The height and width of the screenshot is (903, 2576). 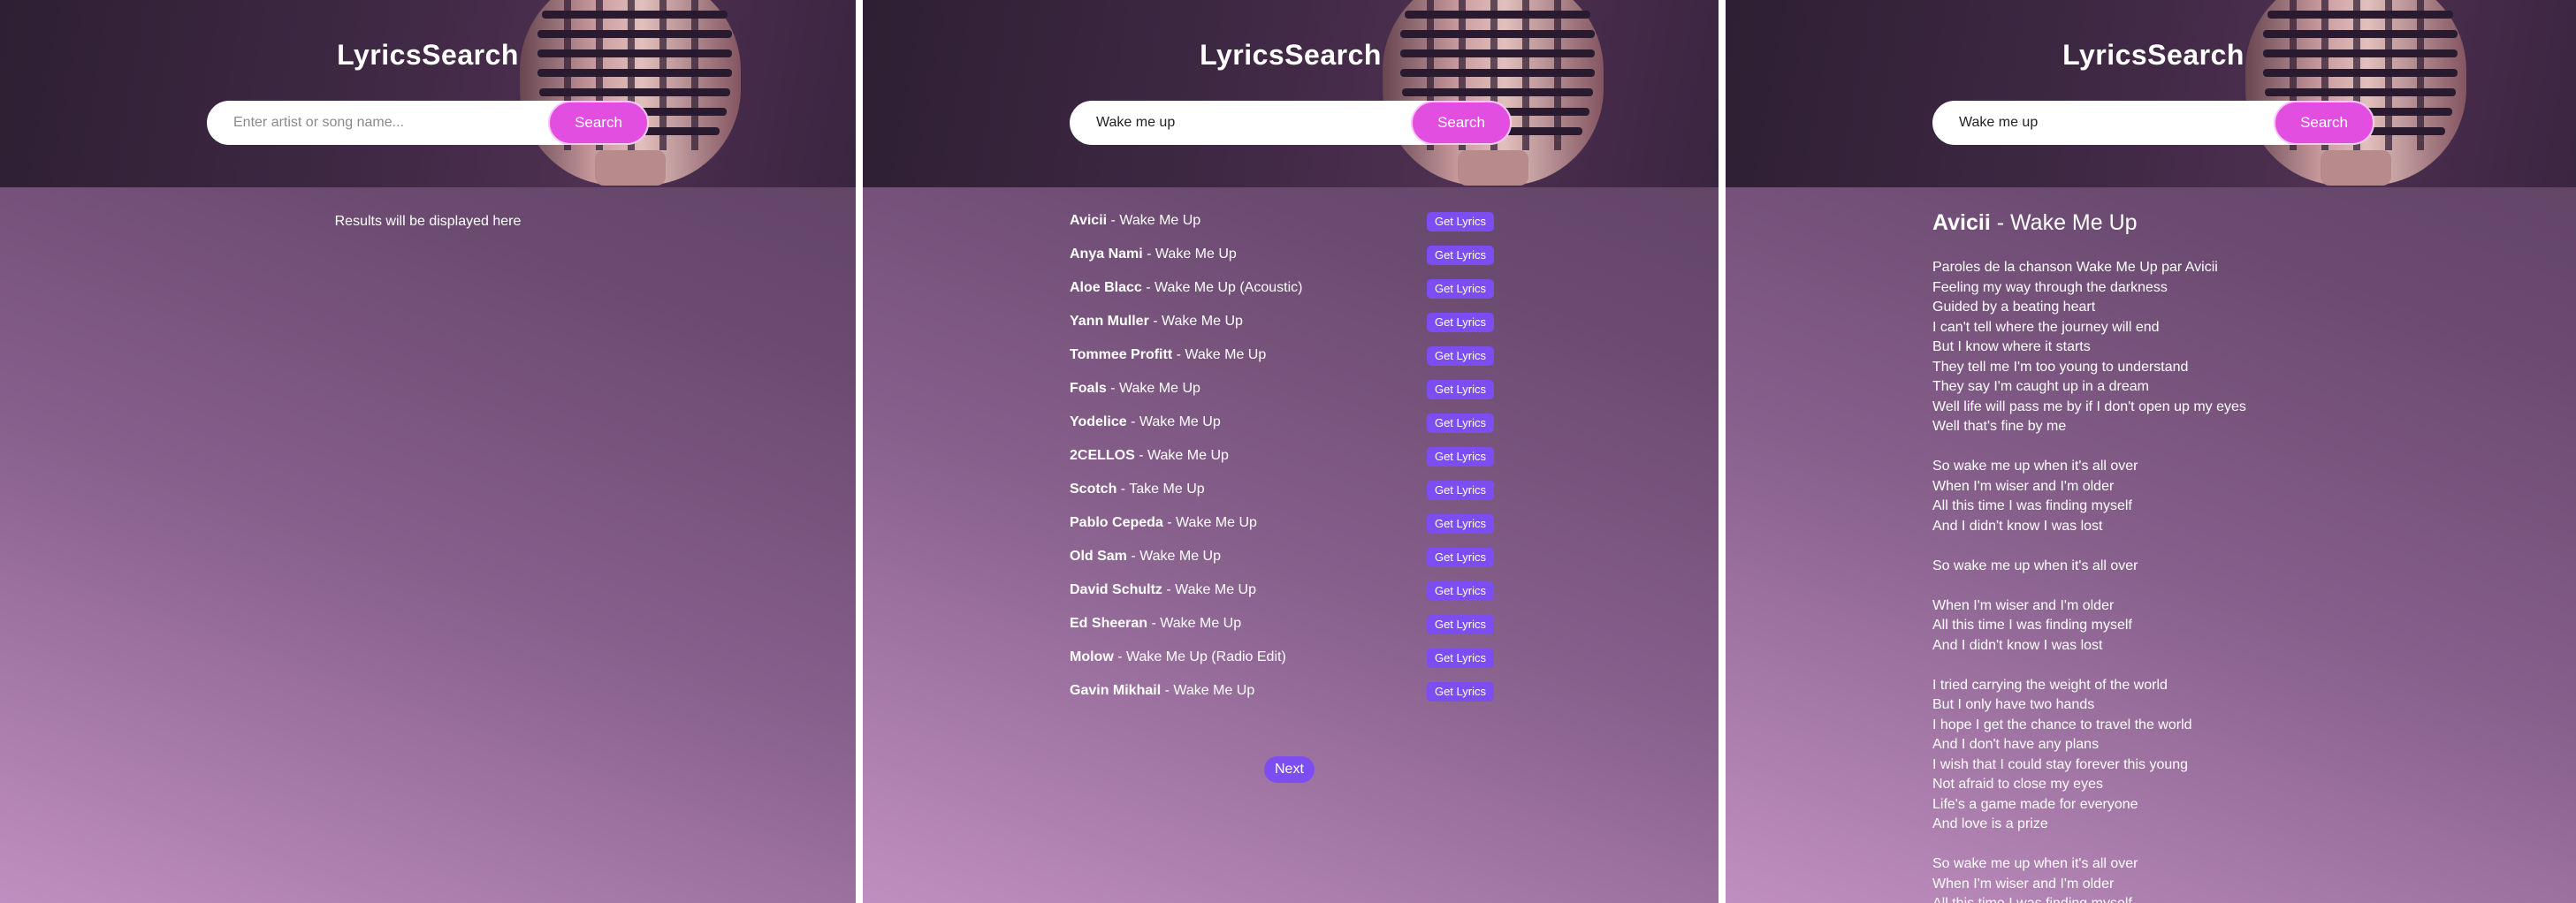 I want to click on result-row: Anya Nami - Wake Me Up Get Lyrics, so click(x=1282, y=254).